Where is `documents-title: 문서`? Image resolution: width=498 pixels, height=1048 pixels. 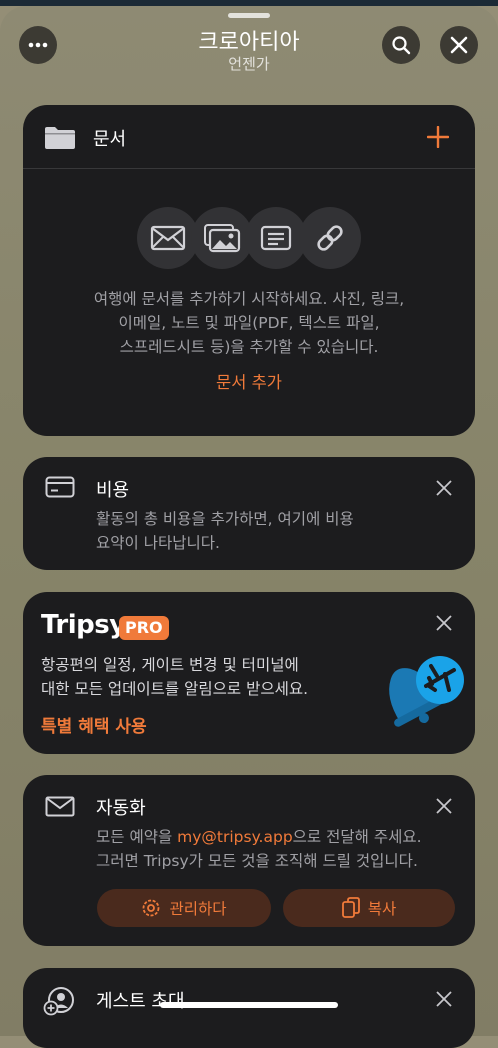
documents-title: 문서 is located at coordinates (110, 139).